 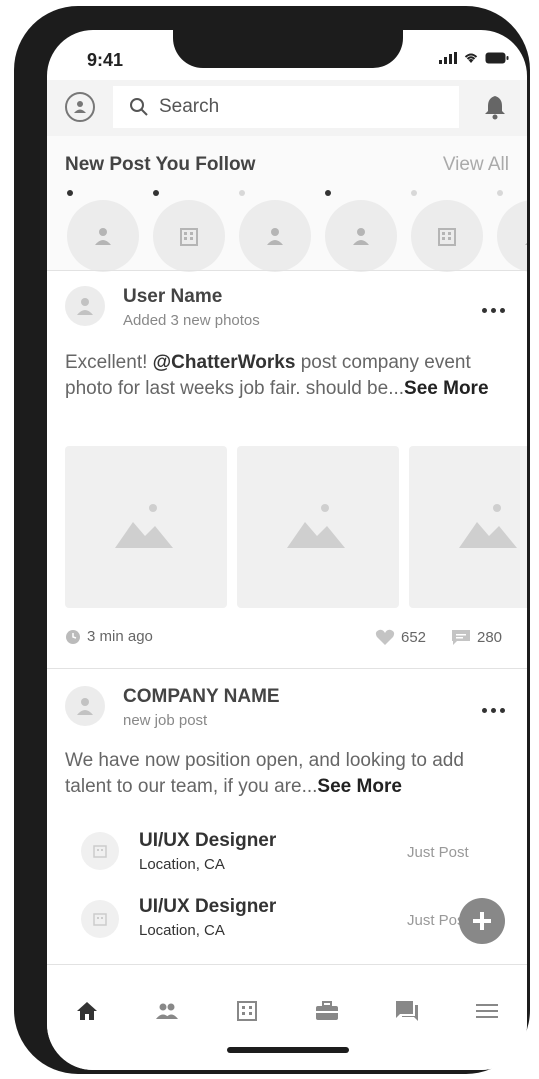 What do you see at coordinates (287, 1017) in the screenshot?
I see `bottom-nav` at bounding box center [287, 1017].